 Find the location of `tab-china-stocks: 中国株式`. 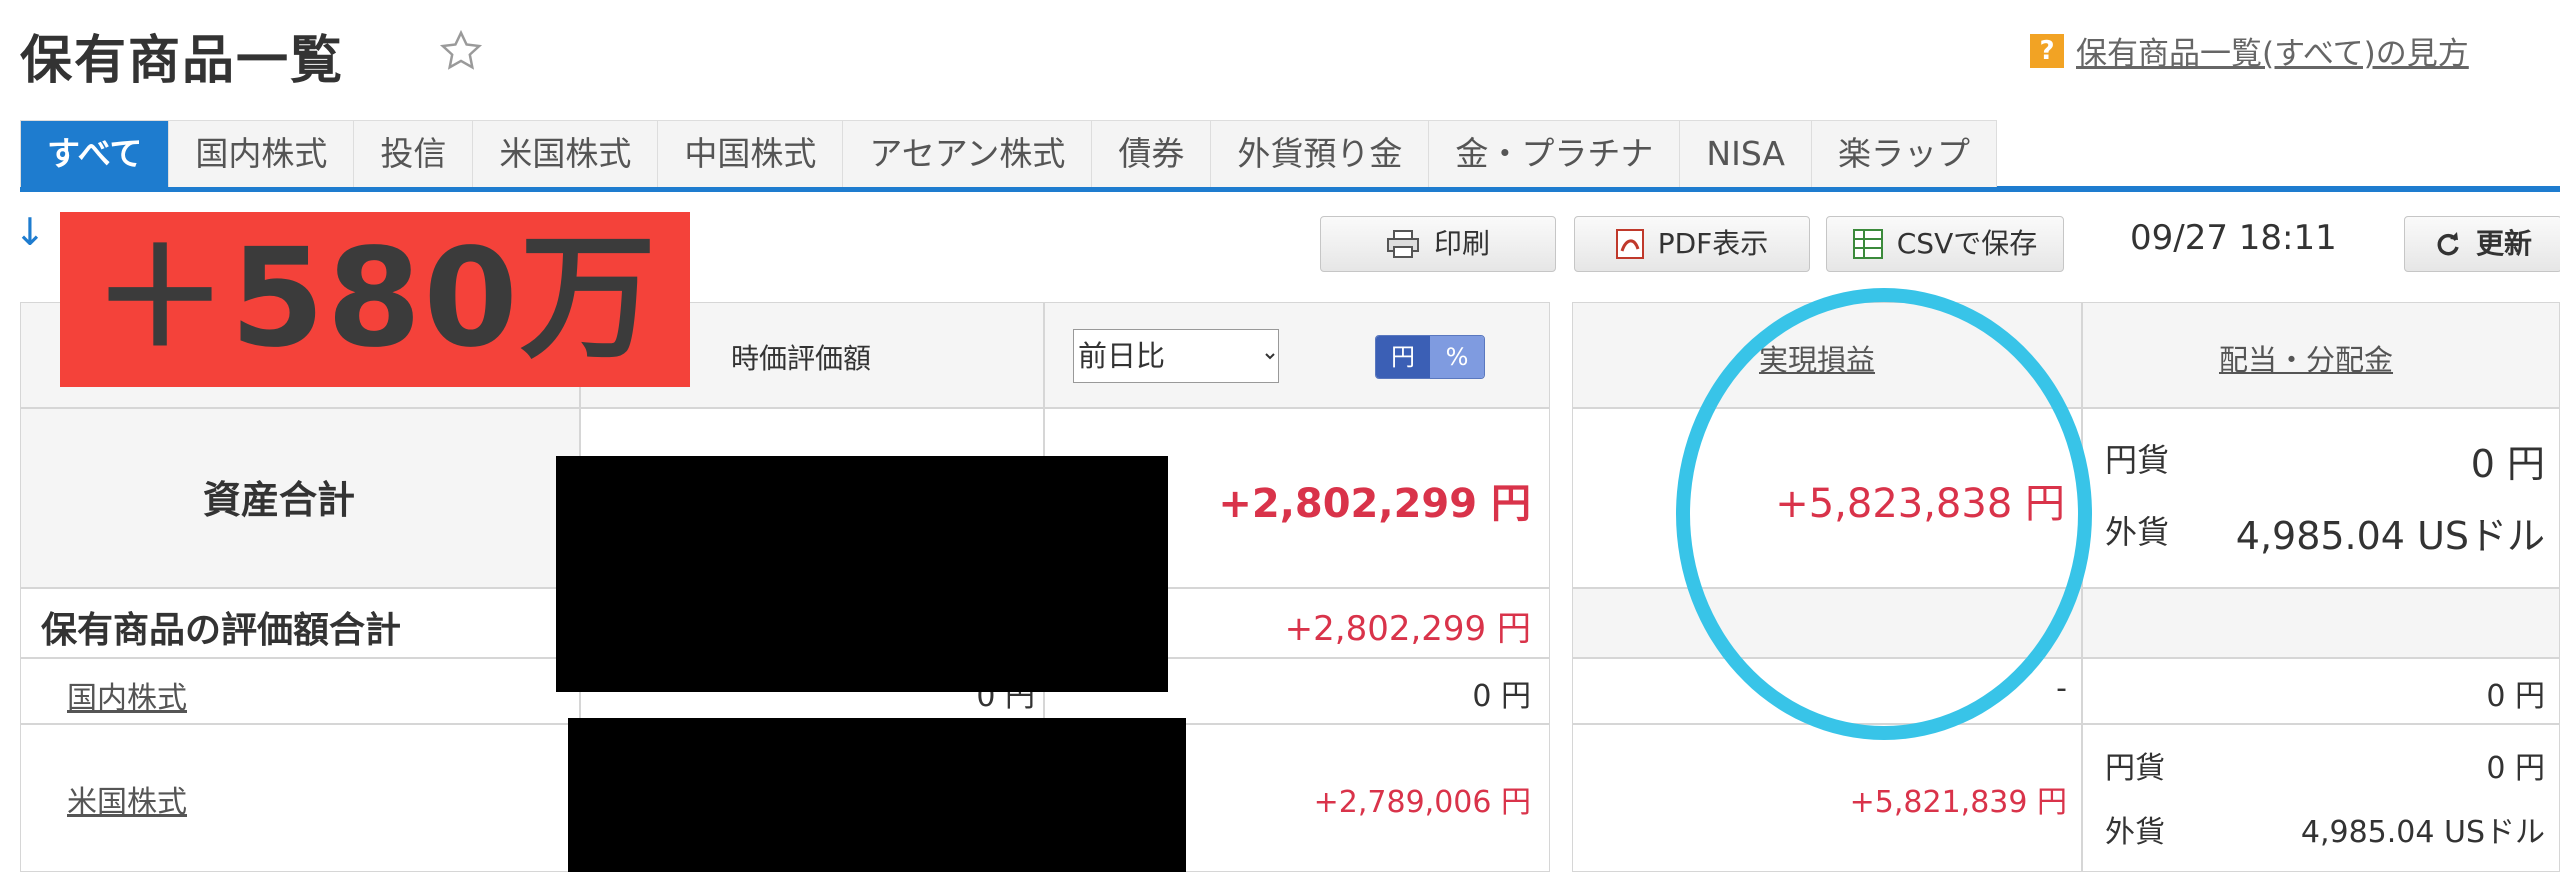

tab-china-stocks: 中国株式 is located at coordinates (750, 153).